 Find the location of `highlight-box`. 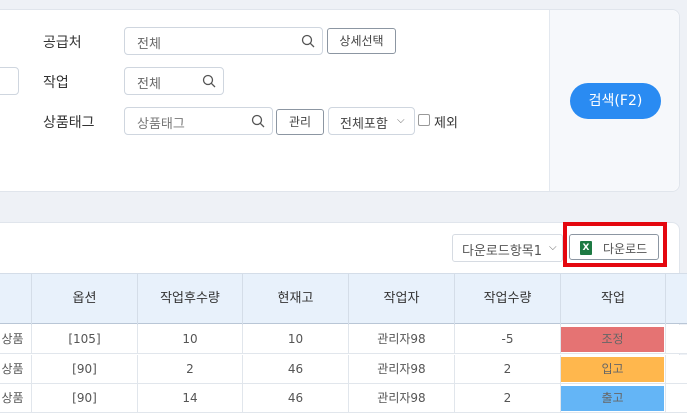

highlight-box is located at coordinates (615, 244).